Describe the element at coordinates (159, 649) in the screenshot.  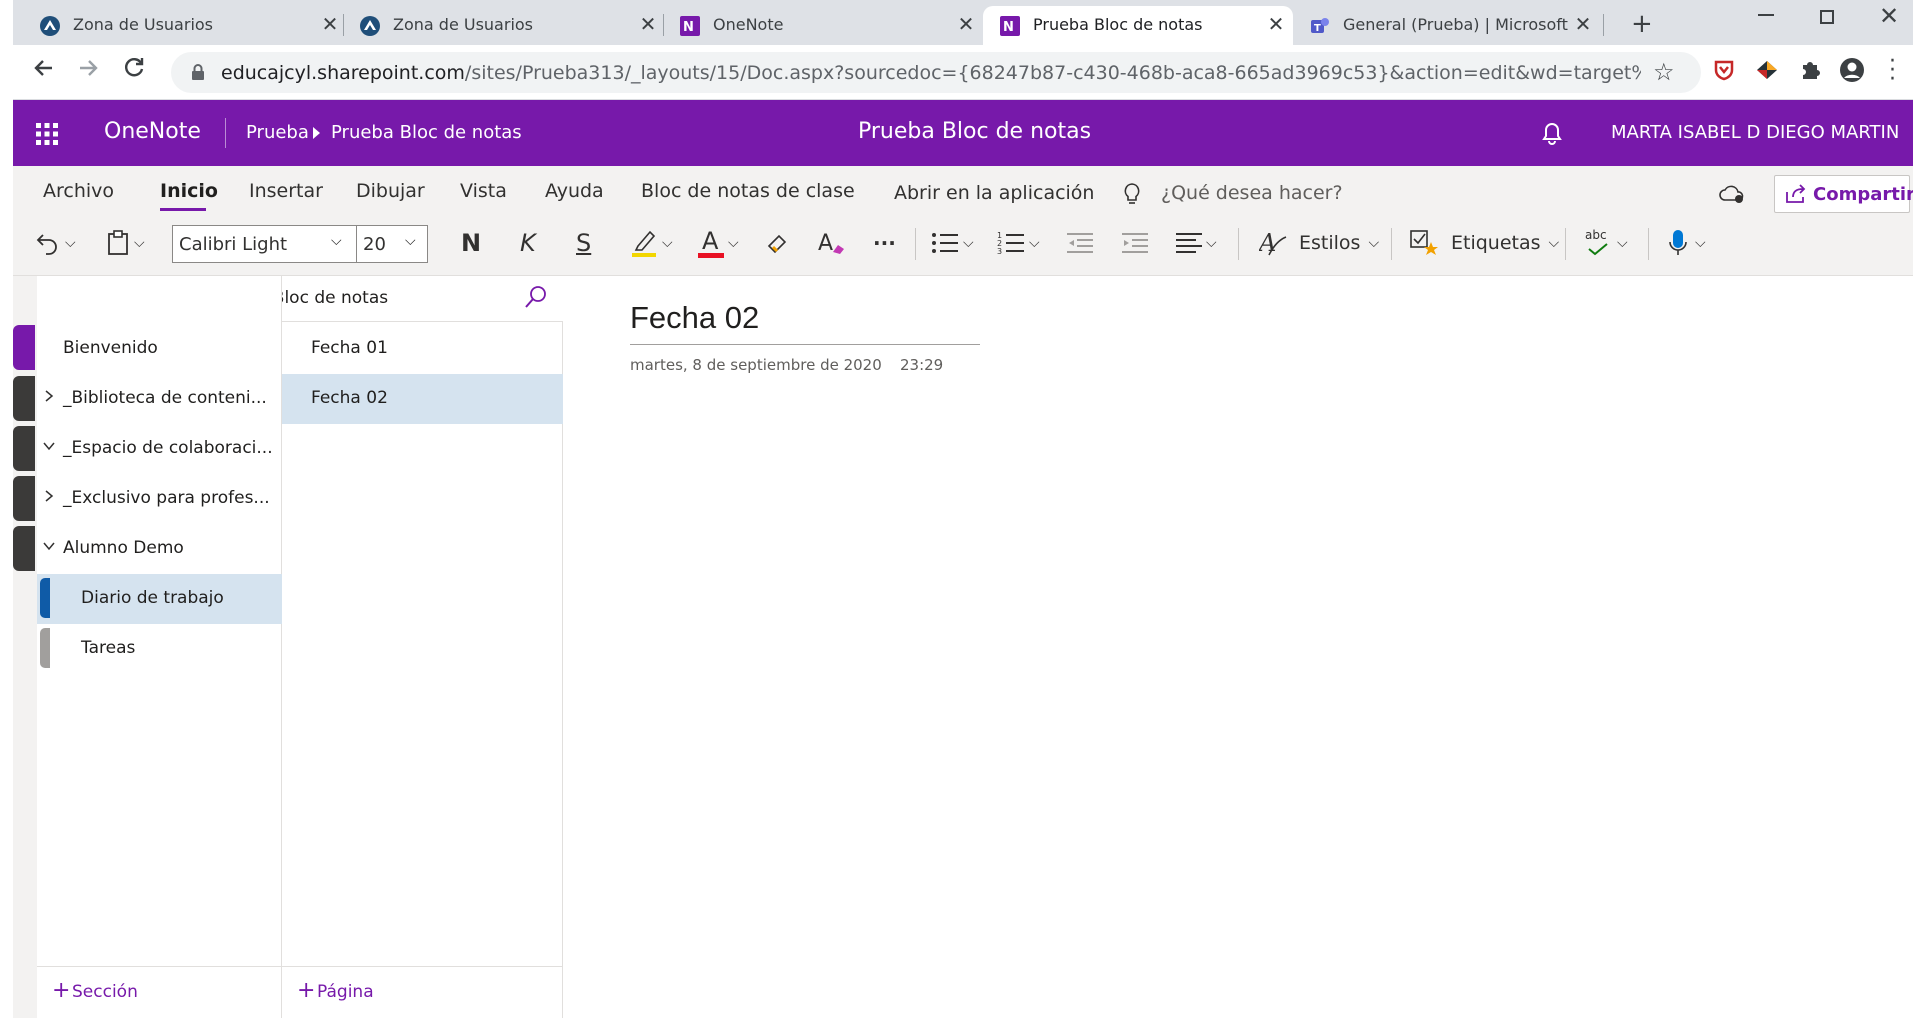
I see `section-item-tareas: Tareas` at that location.